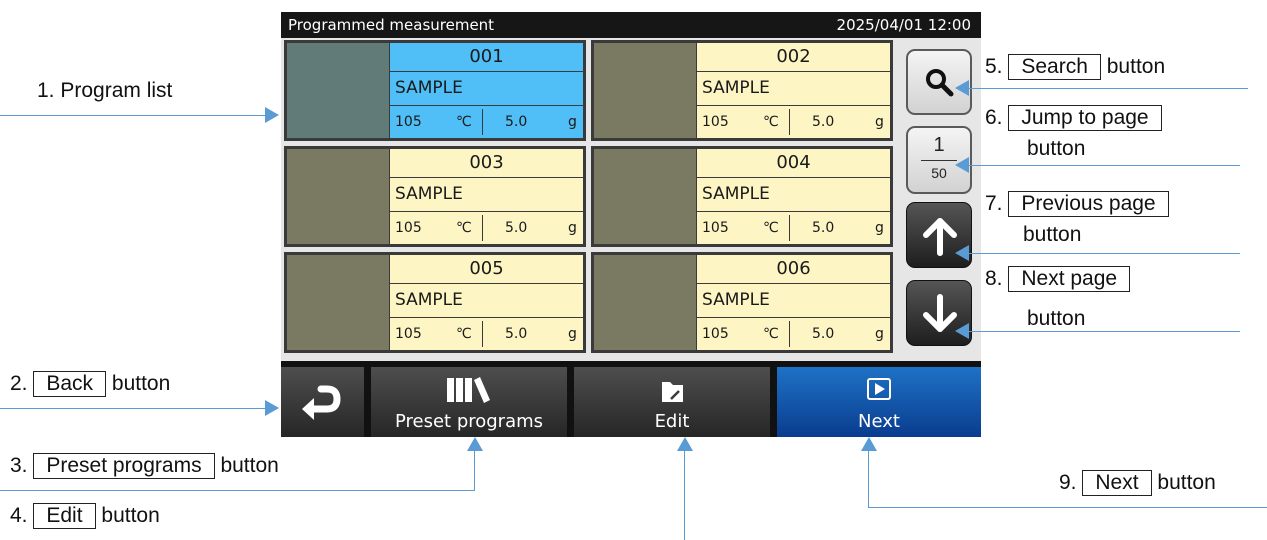  Describe the element at coordinates (469, 421) in the screenshot. I see `preset-programs-label: Preset programs` at that location.